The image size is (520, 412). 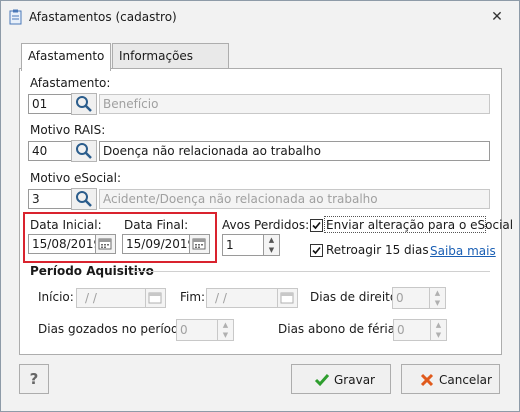 I want to click on motivo-rais-search-button, so click(x=84, y=151).